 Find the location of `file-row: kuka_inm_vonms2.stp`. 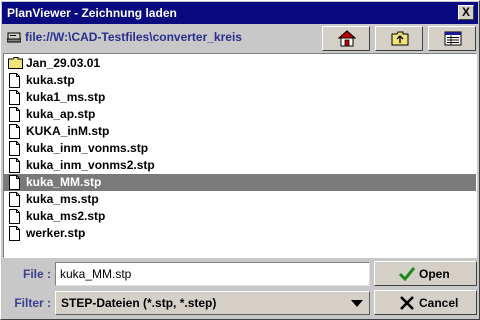

file-row: kuka_inm_vonms2.stp is located at coordinates (240, 165).